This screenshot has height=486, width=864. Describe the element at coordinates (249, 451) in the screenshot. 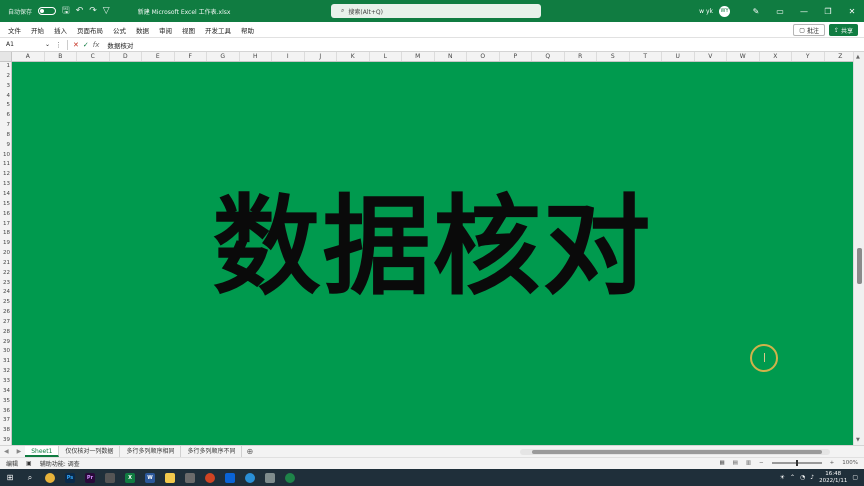

I see `add-sheet-icon: ⊕` at that location.